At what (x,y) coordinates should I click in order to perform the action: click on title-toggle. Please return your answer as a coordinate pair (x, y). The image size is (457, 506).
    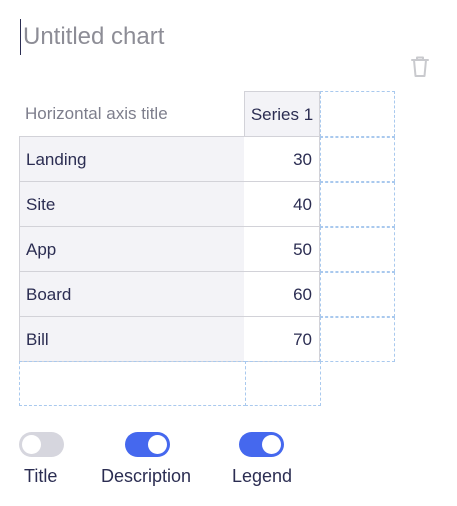
    Looking at the image, I should click on (41, 444).